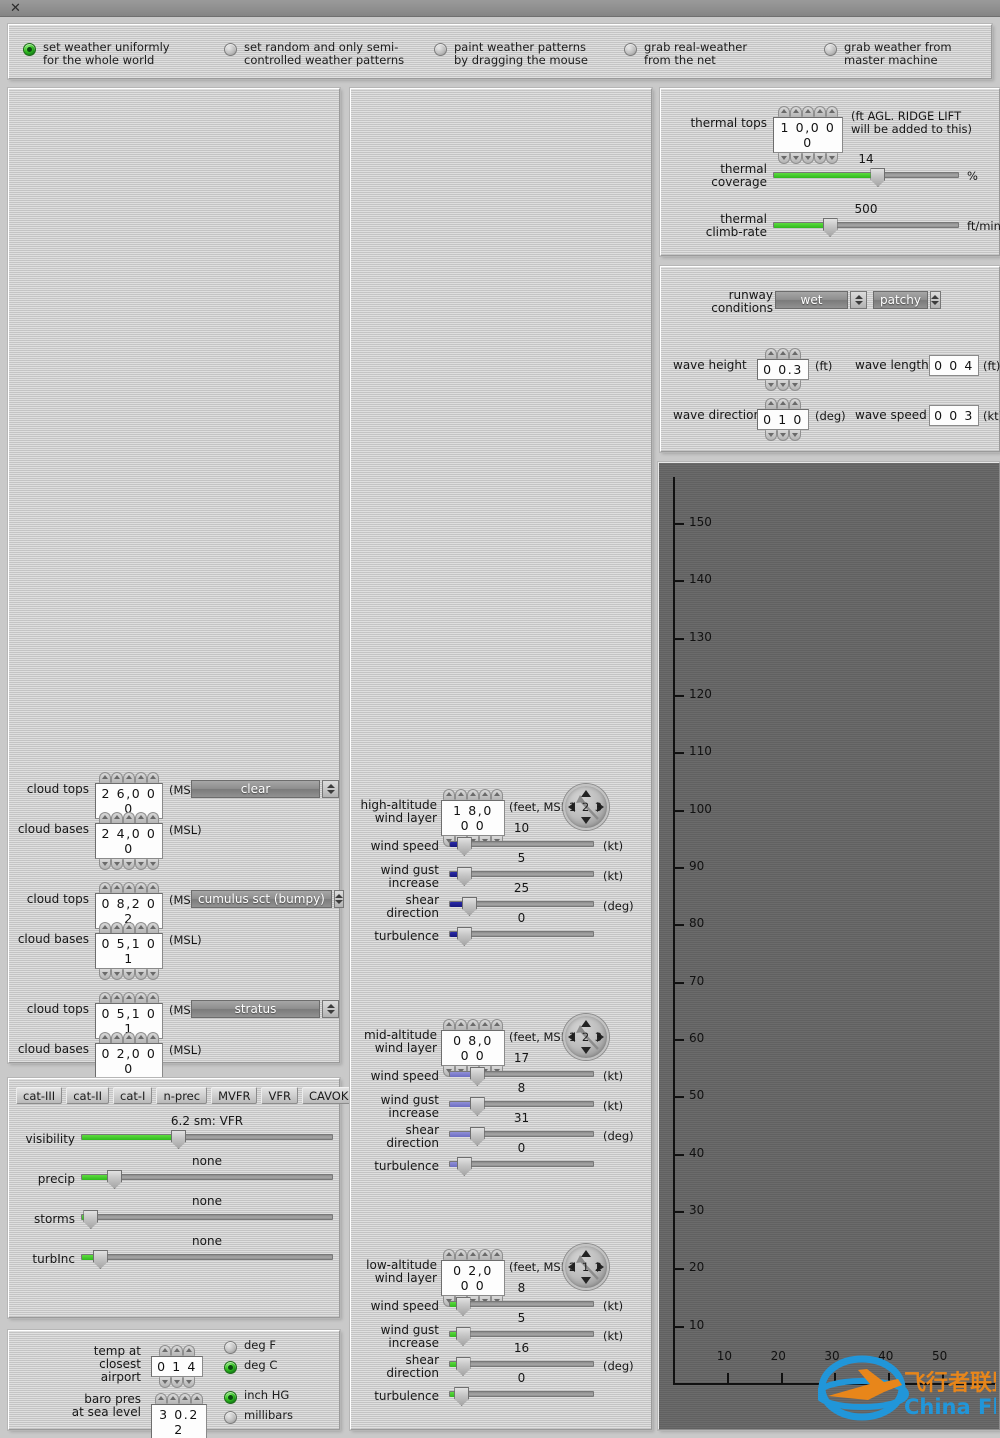 The image size is (1000, 1438). What do you see at coordinates (177, 1350) in the screenshot?
I see `temp-field-increment-row` at bounding box center [177, 1350].